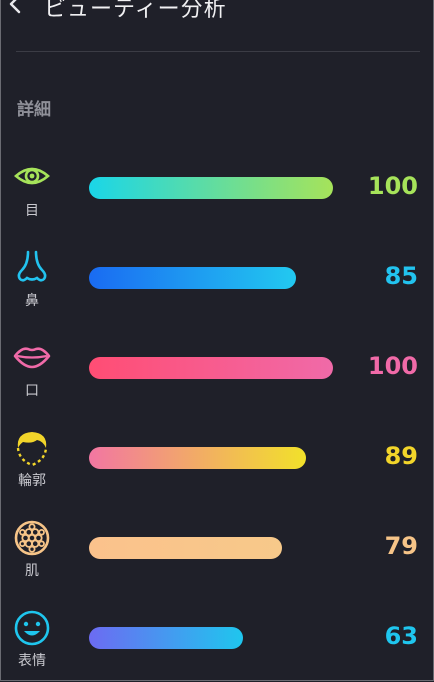 This screenshot has width=434, height=682. I want to click on score-bar-nose, so click(192, 278).